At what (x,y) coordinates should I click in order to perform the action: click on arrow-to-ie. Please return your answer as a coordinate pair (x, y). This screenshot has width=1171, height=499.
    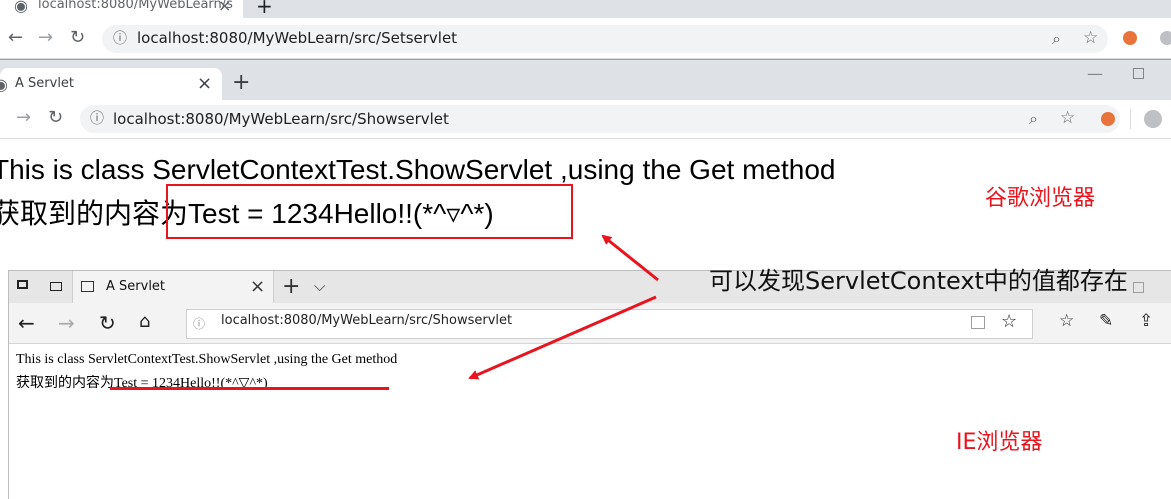
    Looking at the image, I should click on (562, 337).